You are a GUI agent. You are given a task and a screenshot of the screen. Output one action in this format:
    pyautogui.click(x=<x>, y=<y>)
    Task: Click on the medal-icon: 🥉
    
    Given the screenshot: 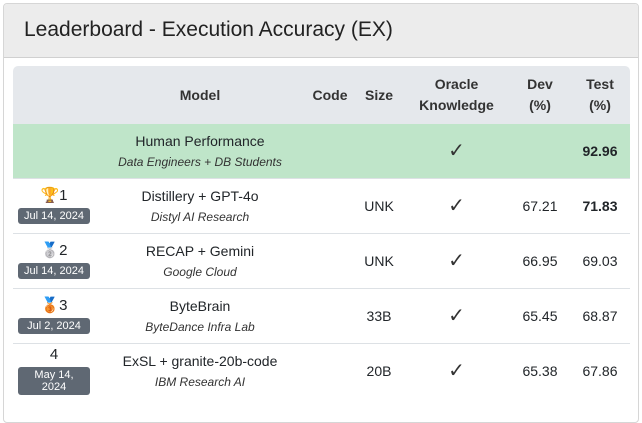 What is the action you would take?
    pyautogui.click(x=50, y=305)
    